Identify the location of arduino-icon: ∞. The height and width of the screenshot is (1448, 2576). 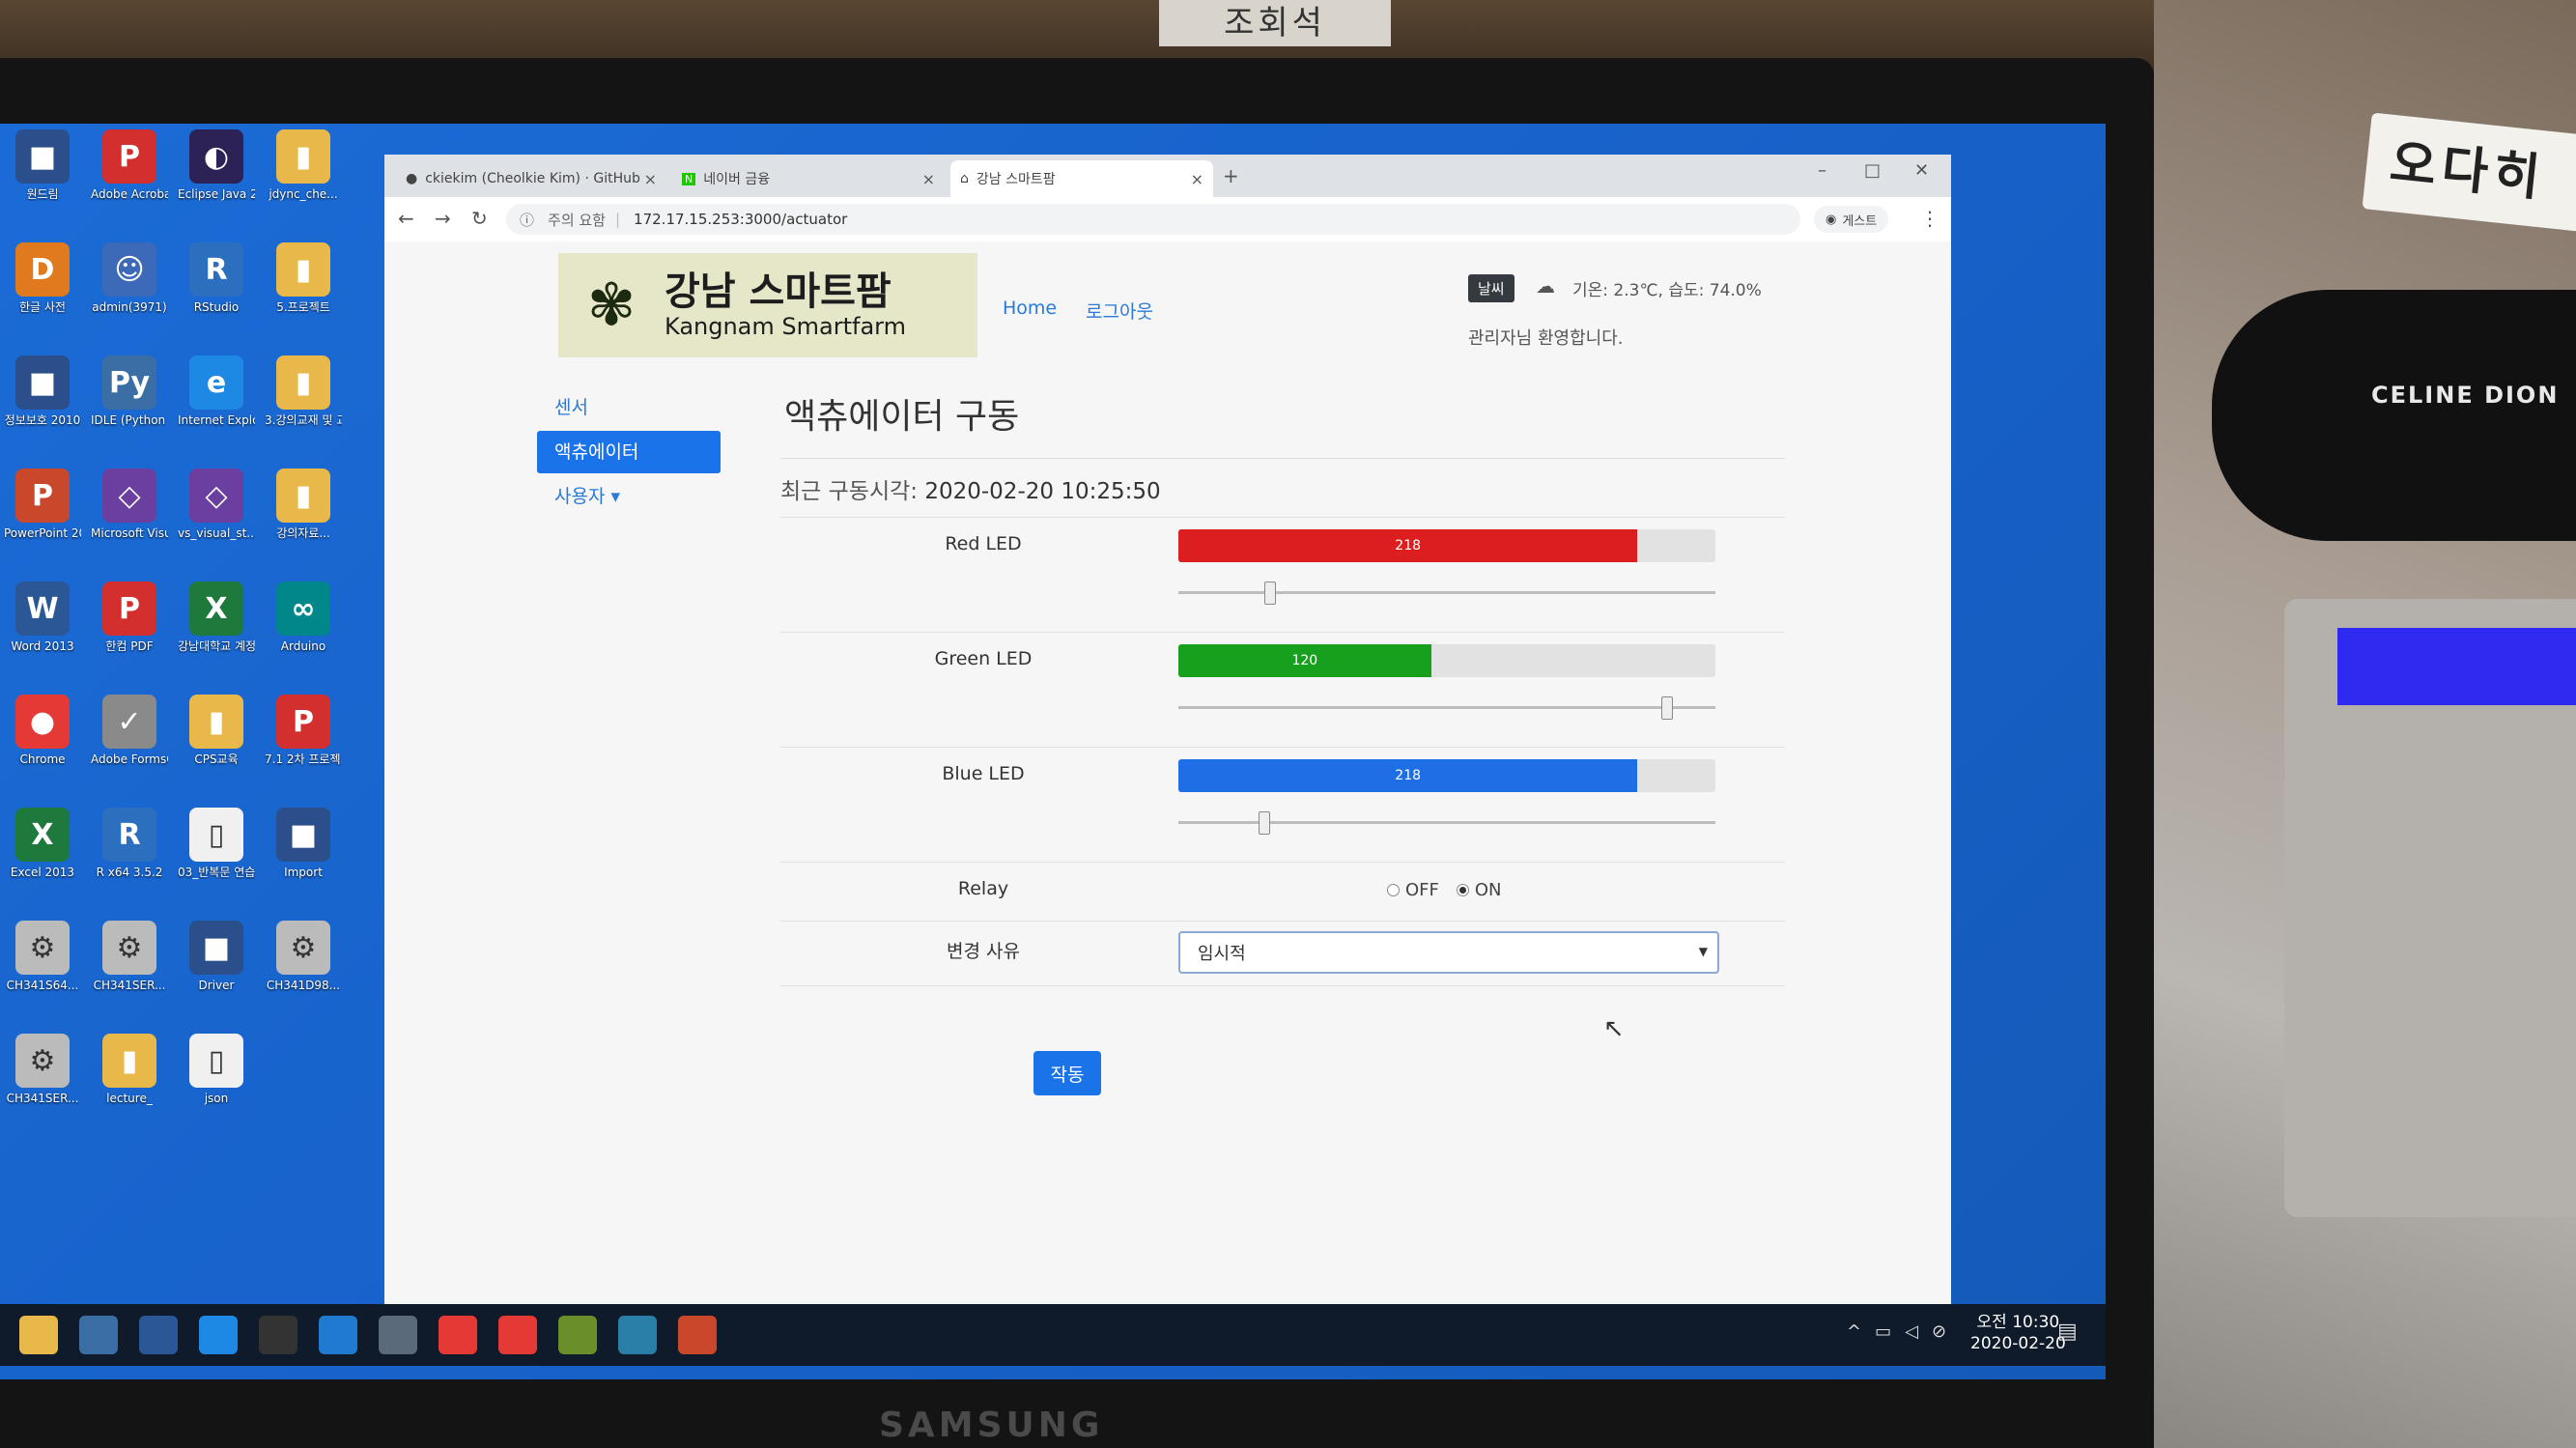
(303, 609).